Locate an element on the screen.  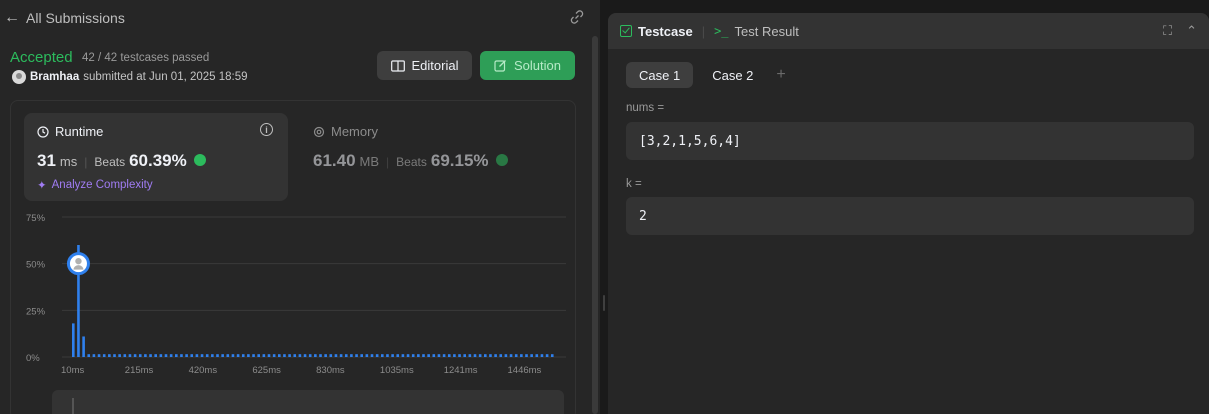
book-icon is located at coordinates (397, 65).